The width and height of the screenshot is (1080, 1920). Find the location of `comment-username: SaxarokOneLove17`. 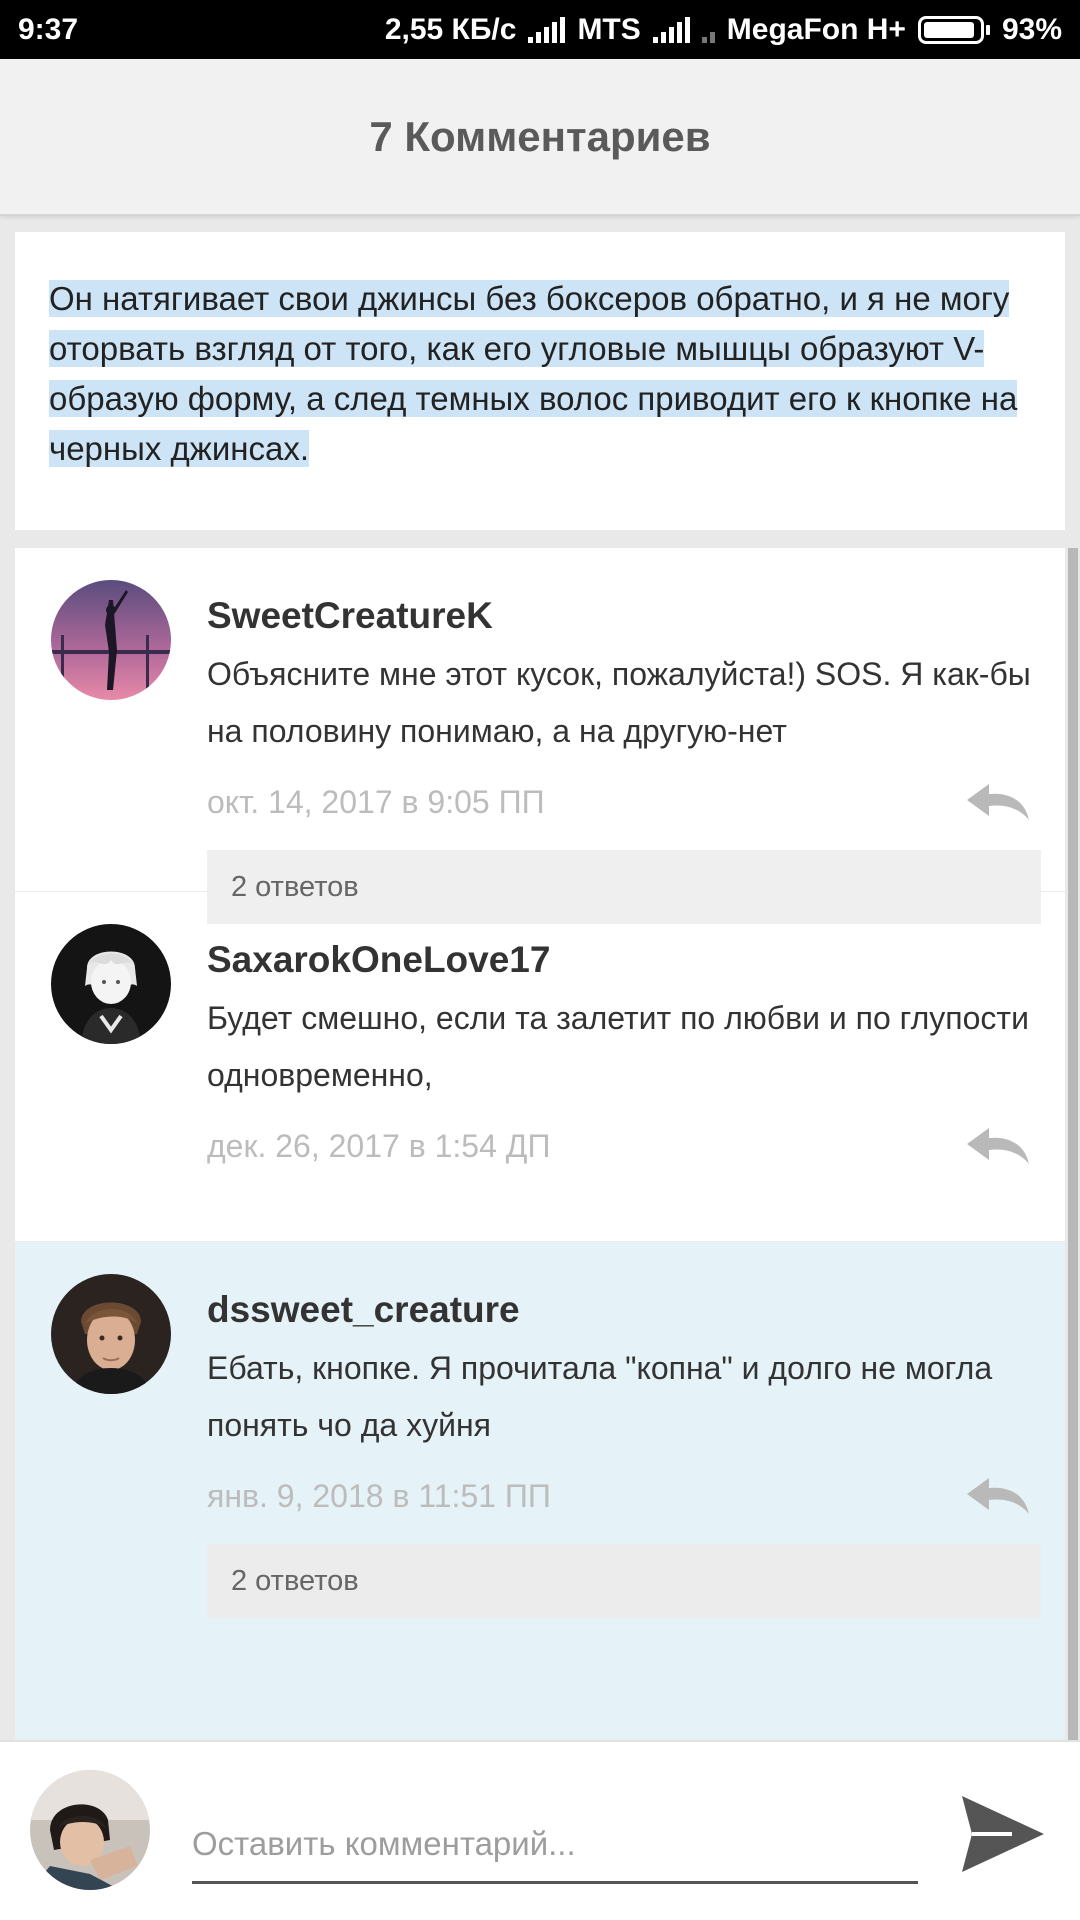

comment-username: SaxarokOneLove17 is located at coordinates (624, 960).